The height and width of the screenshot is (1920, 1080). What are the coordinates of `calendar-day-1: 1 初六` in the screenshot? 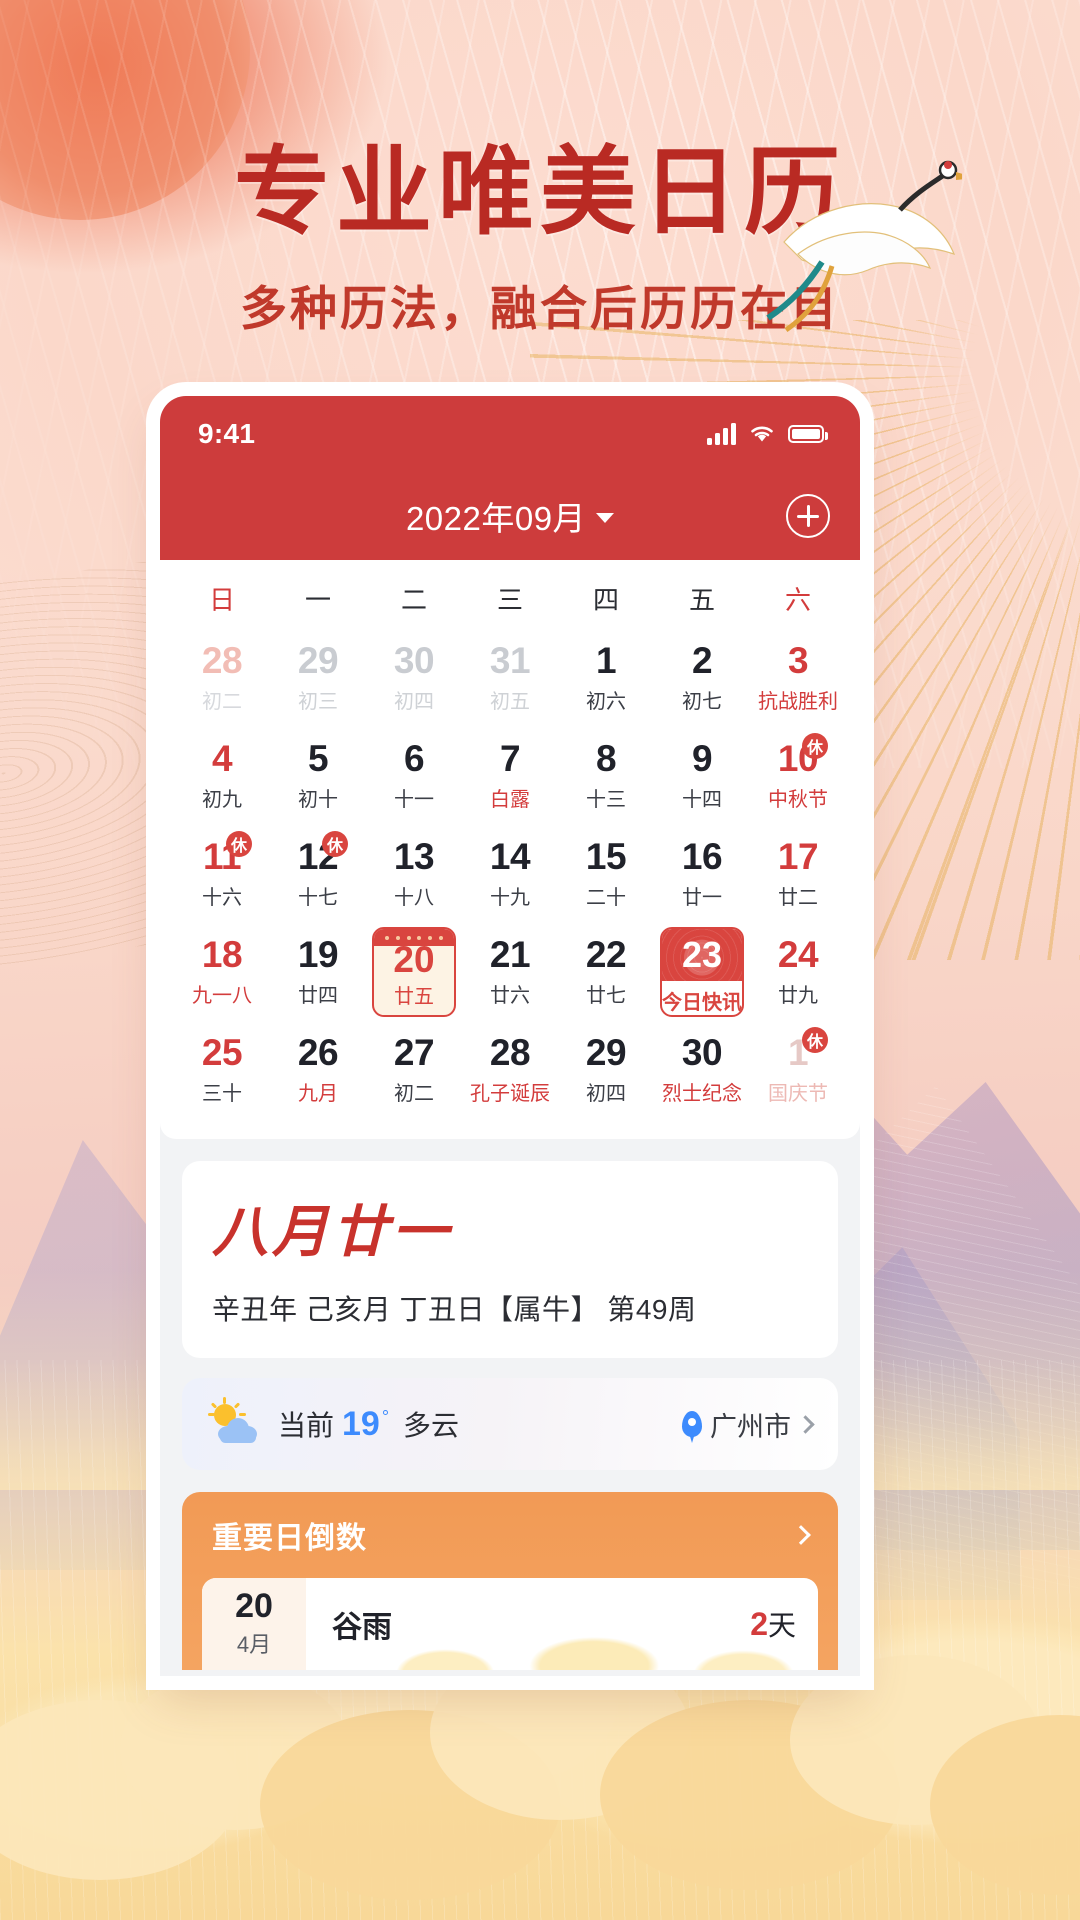 It's located at (606, 678).